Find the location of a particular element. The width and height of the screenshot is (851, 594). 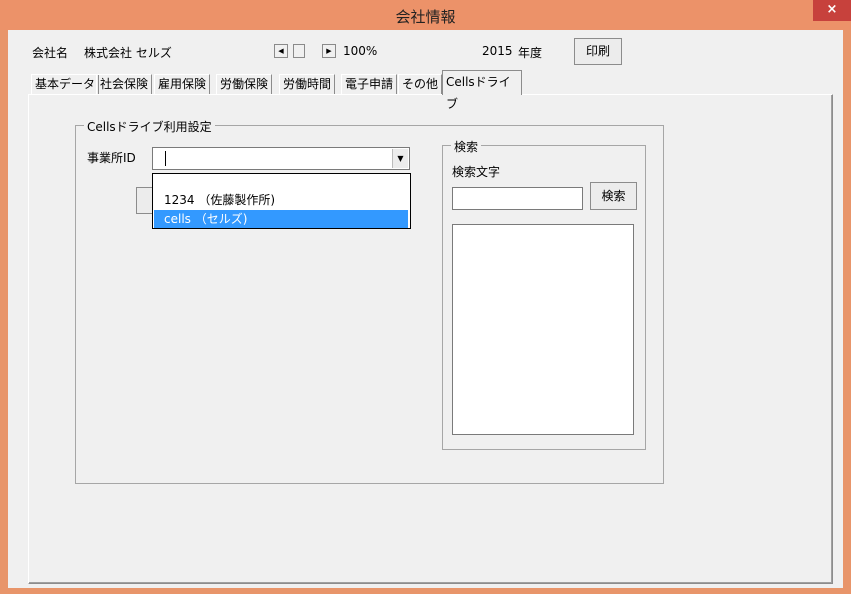

tab-labor-insurance: 労働保険 is located at coordinates (244, 84).